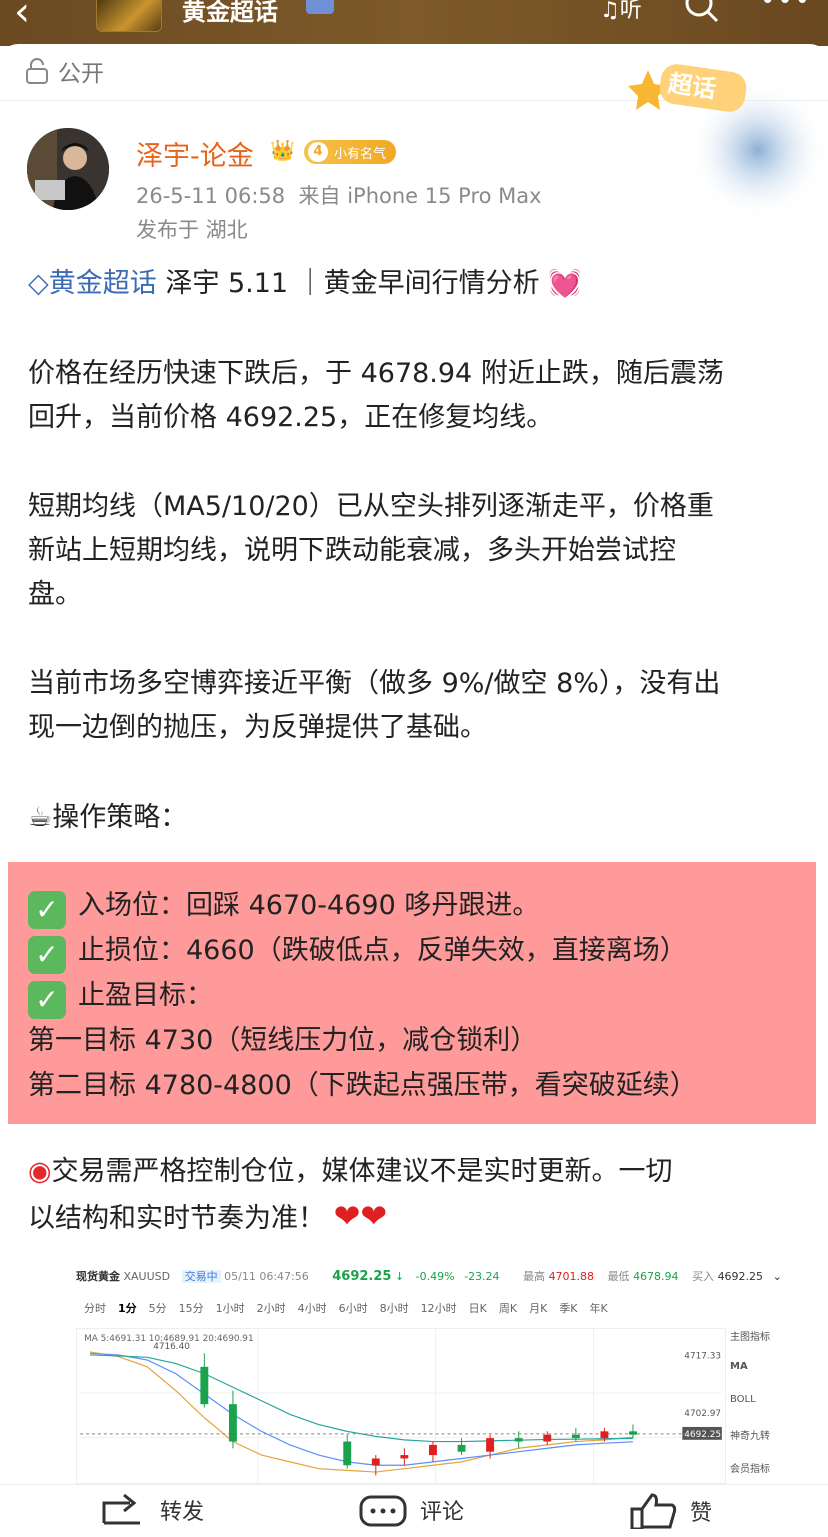  Describe the element at coordinates (192, 230) in the screenshot. I see `post-location: 发布于 湖北` at that location.